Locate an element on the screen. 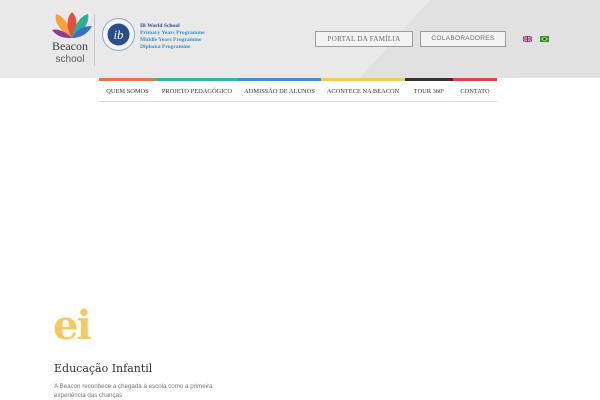 Image resolution: width=600 pixels, height=400 pixels. nav-item-contato: CONTATO is located at coordinates (475, 91).